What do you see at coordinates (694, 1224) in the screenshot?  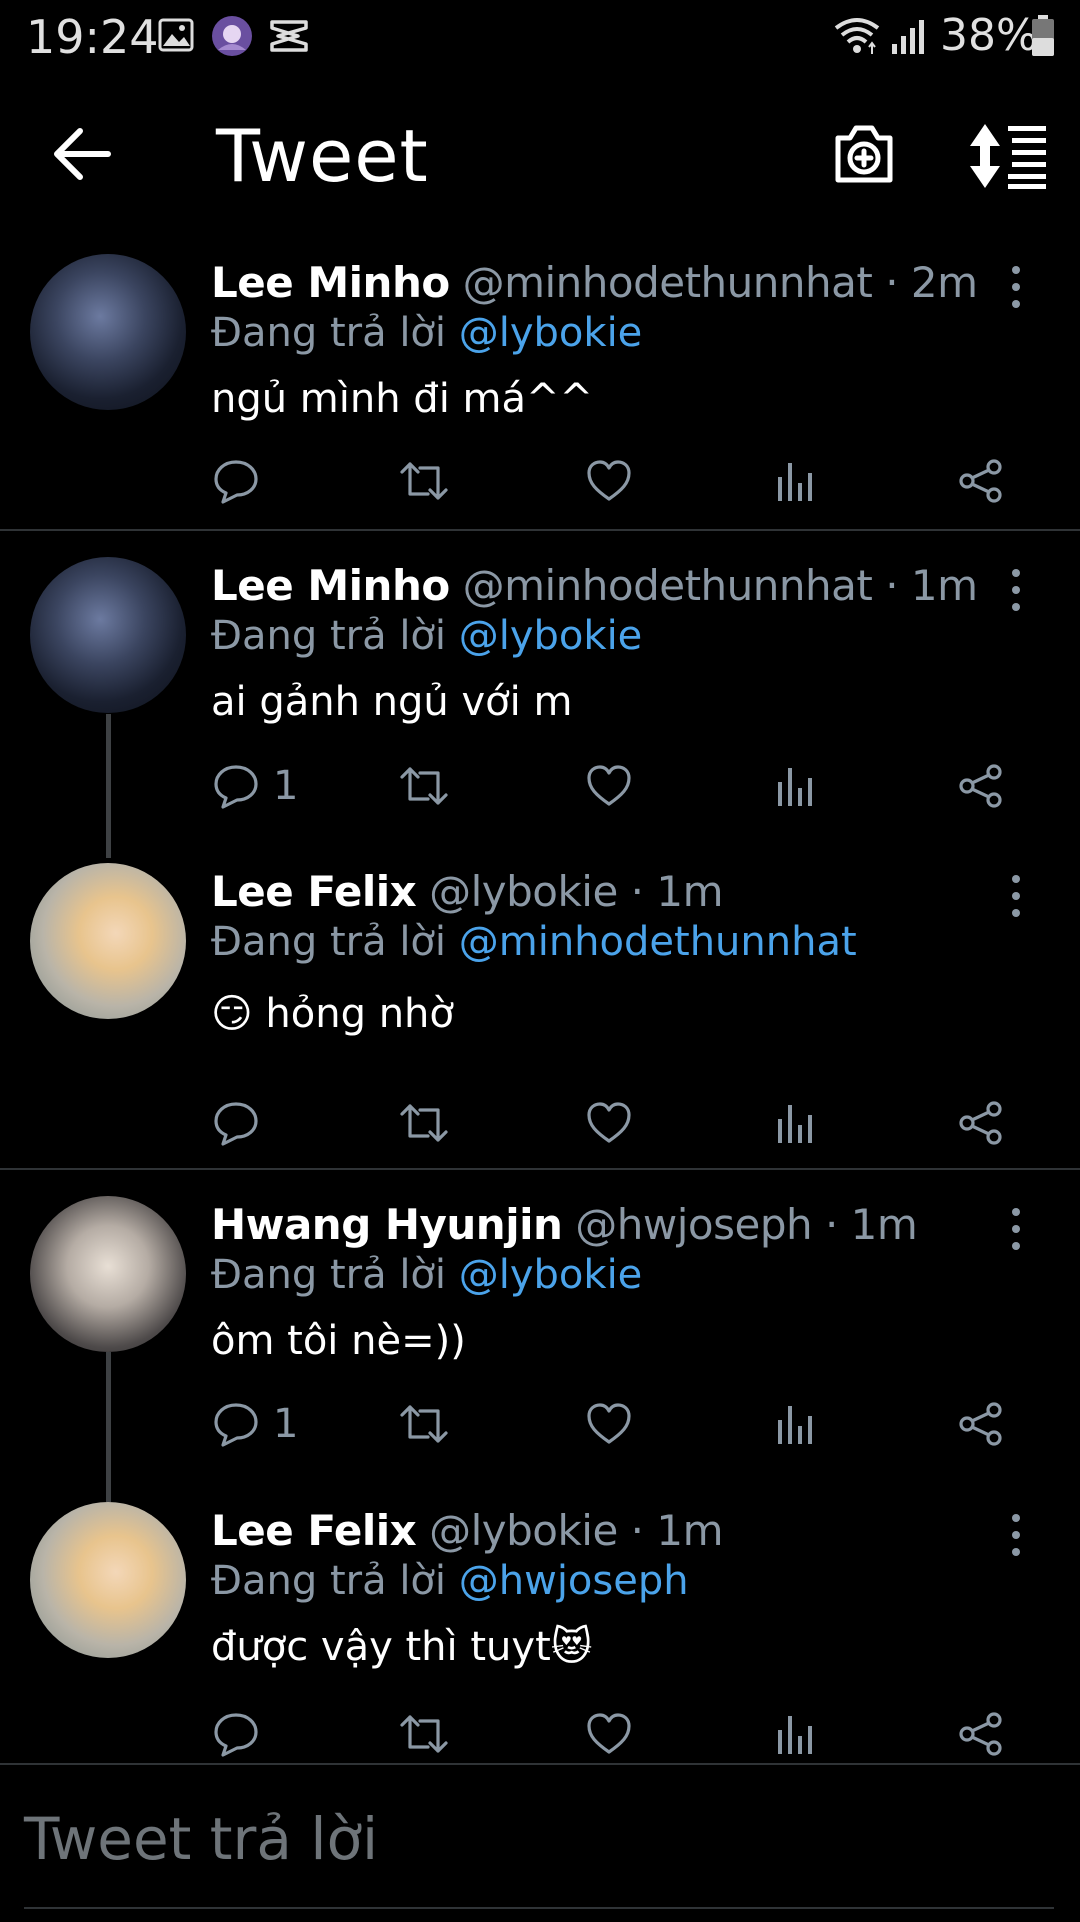 I see `tweet-author-handle: @hwjoseph` at bounding box center [694, 1224].